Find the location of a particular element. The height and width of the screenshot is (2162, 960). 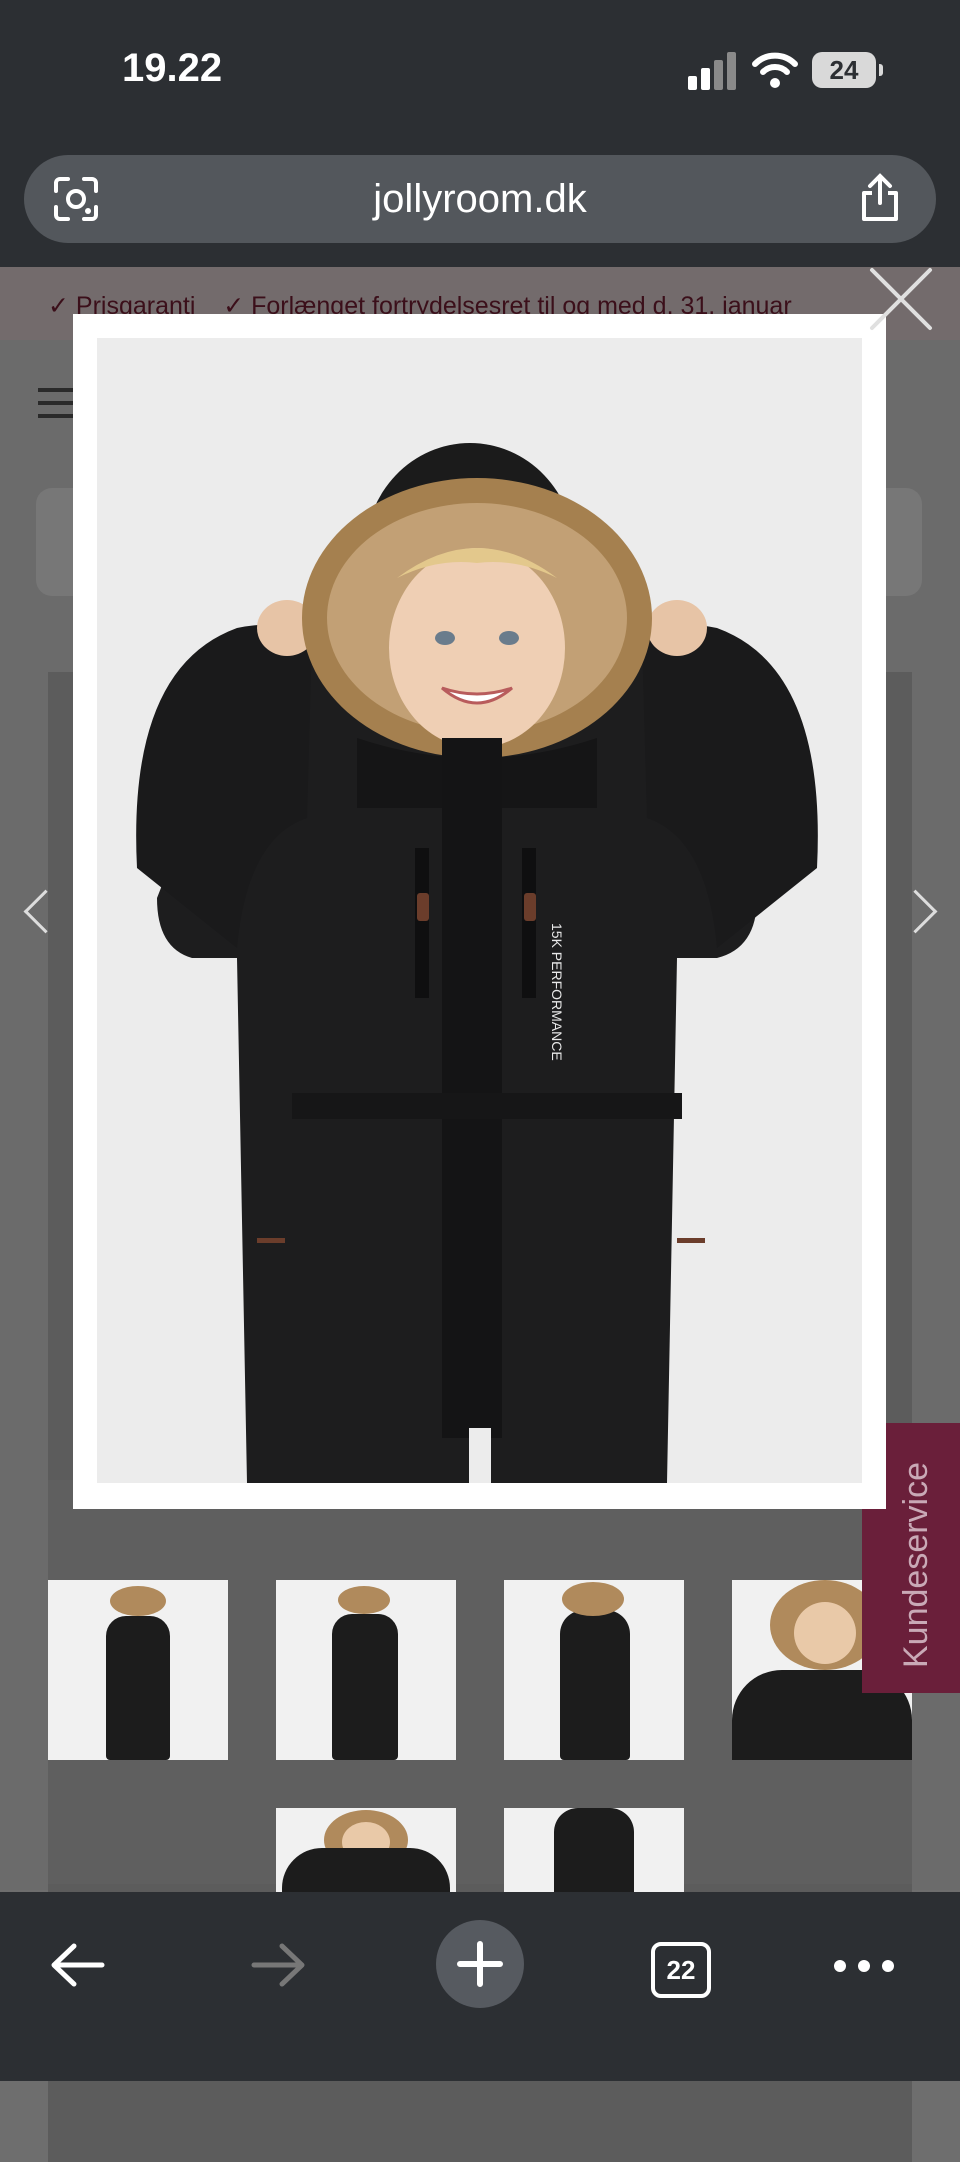

customer-service-label: Kundeservice is located at coordinates (916, 1564).